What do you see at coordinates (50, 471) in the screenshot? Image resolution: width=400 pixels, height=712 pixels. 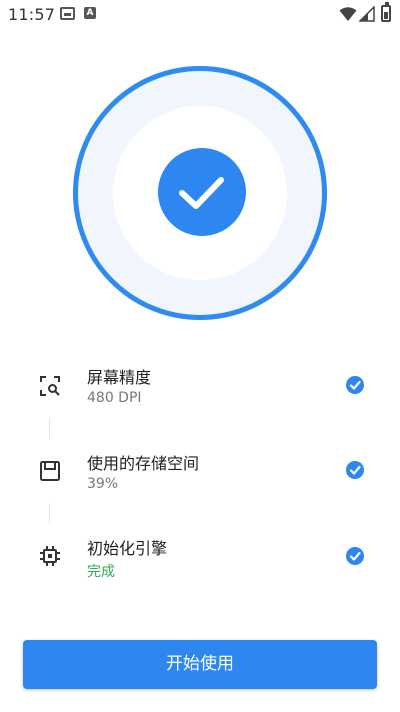 I see `storage-icon` at bounding box center [50, 471].